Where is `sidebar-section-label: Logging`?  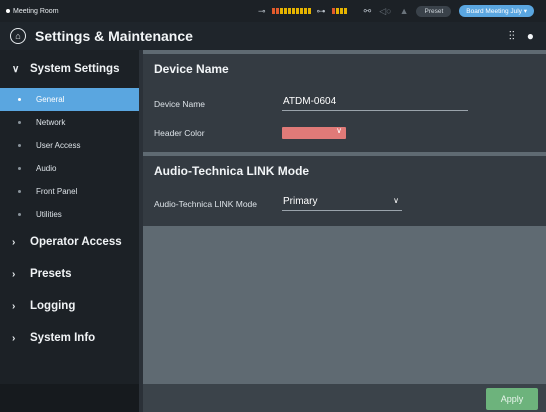
sidebar-section-label: Logging is located at coordinates (53, 306).